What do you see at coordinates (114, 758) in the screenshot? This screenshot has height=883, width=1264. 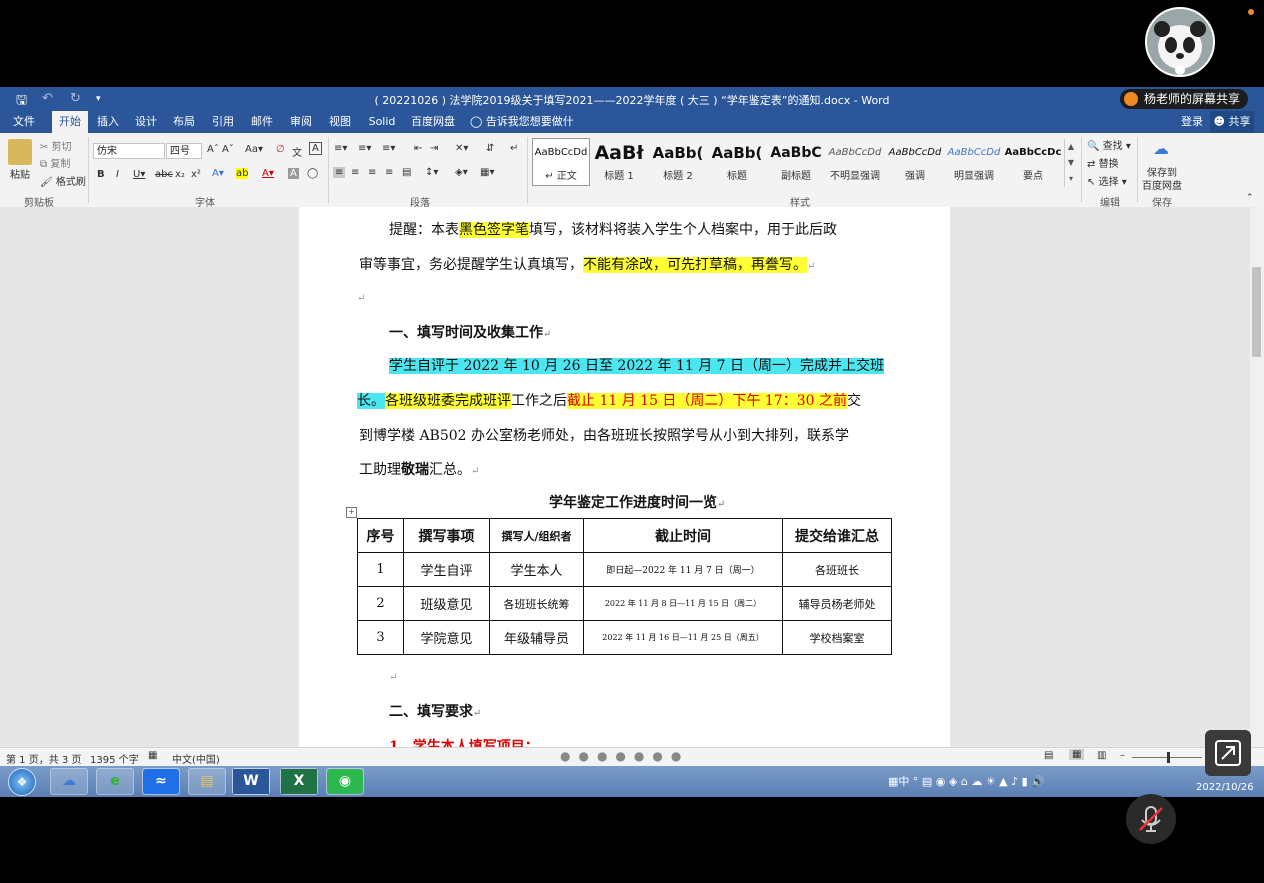 I see `word-count: 1395 个字` at bounding box center [114, 758].